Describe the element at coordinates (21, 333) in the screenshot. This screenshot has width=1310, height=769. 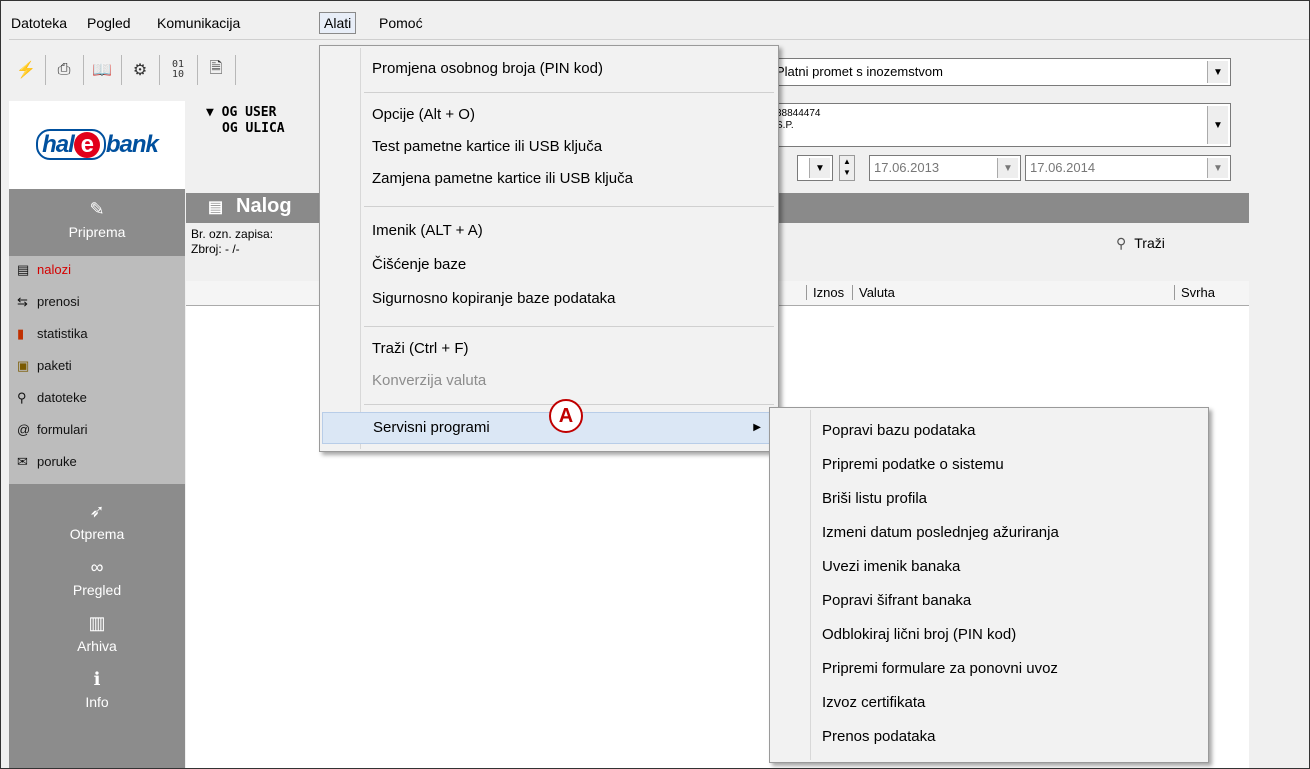
I see `chart-icon: ▮` at that location.